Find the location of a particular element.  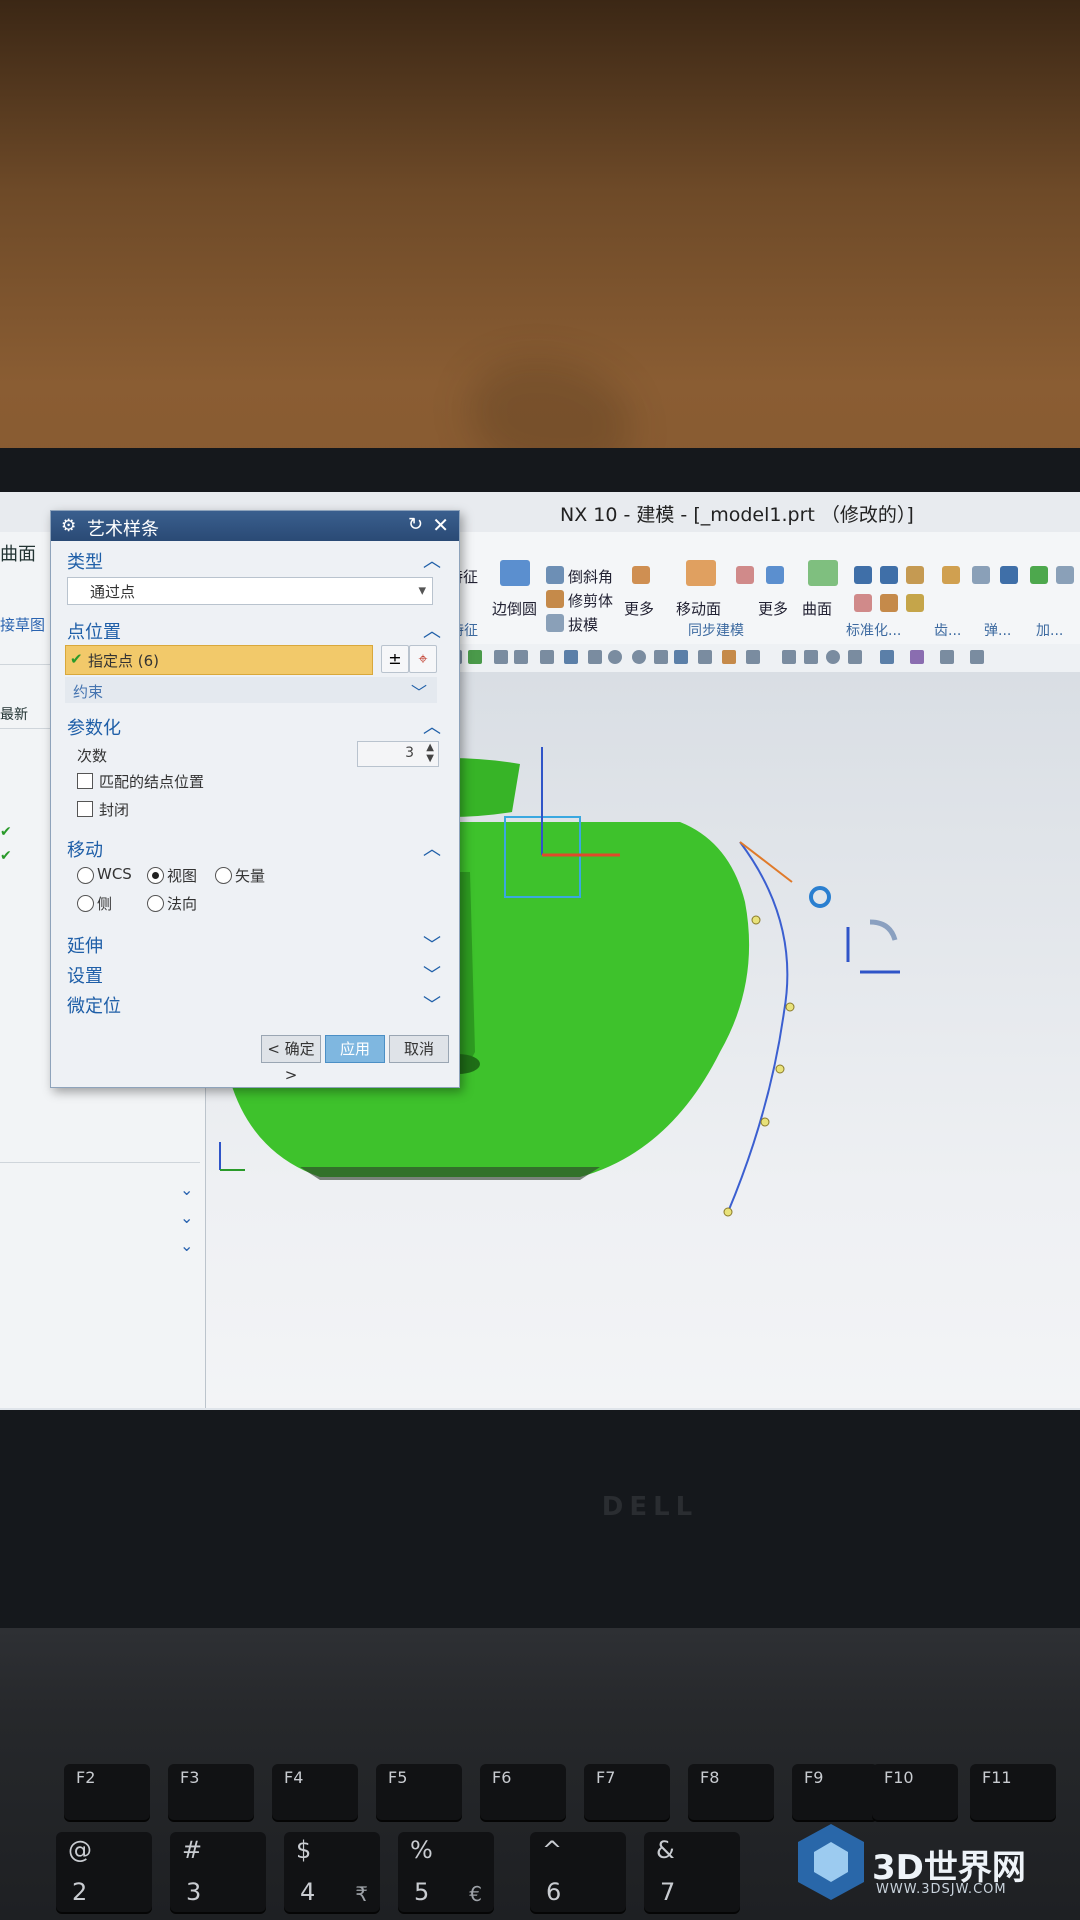

ribbon-move-face: 移动面 is located at coordinates (698, 608).